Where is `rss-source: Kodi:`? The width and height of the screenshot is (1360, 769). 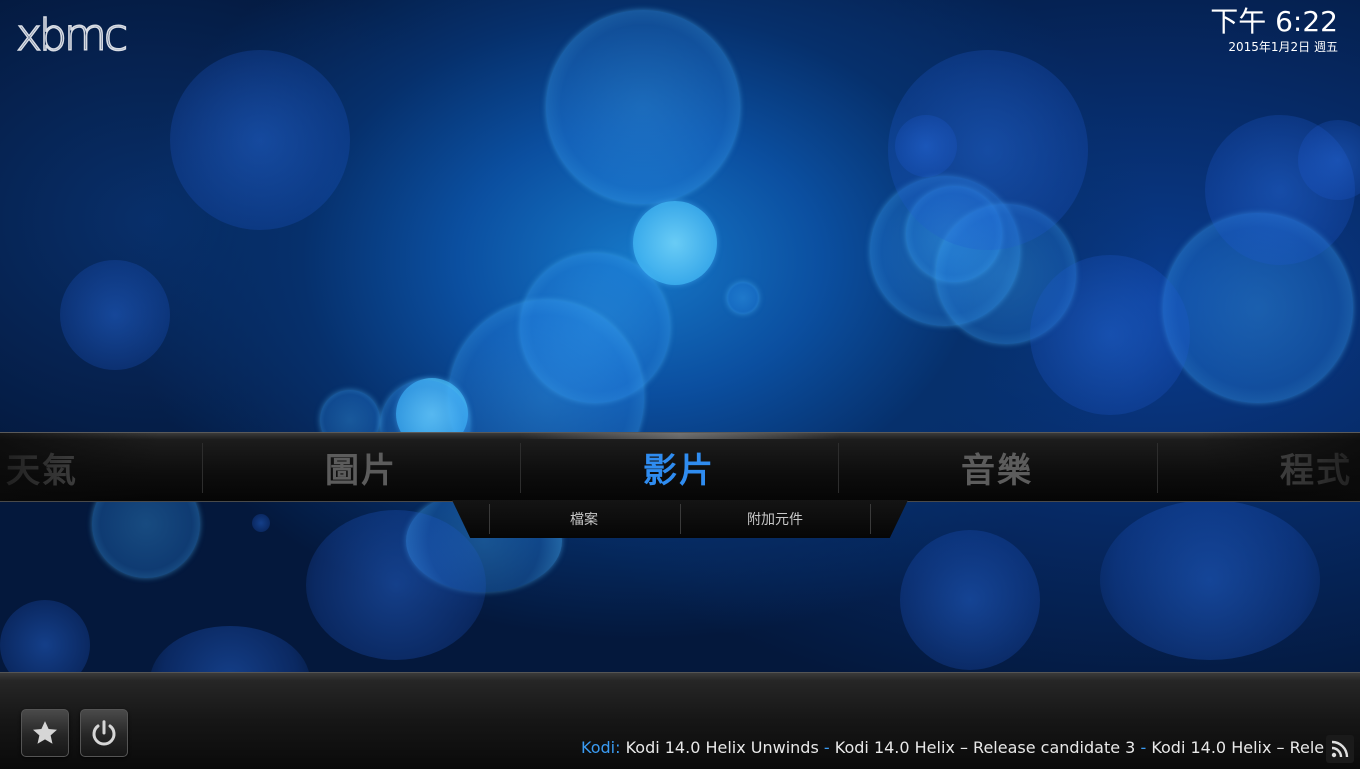 rss-source: Kodi: is located at coordinates (601, 747).